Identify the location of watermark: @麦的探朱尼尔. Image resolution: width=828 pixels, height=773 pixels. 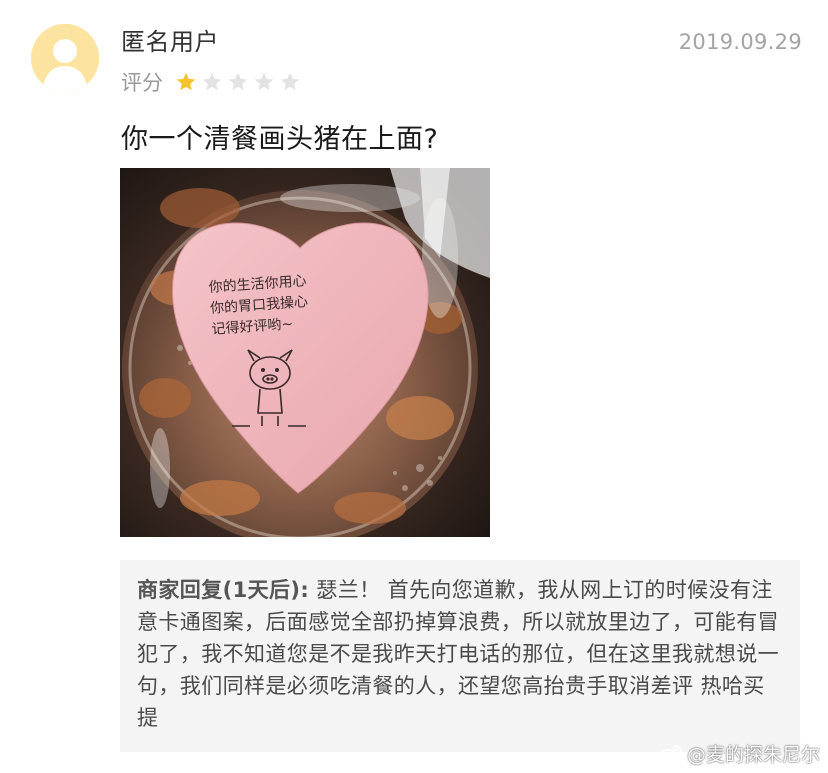
(738, 753).